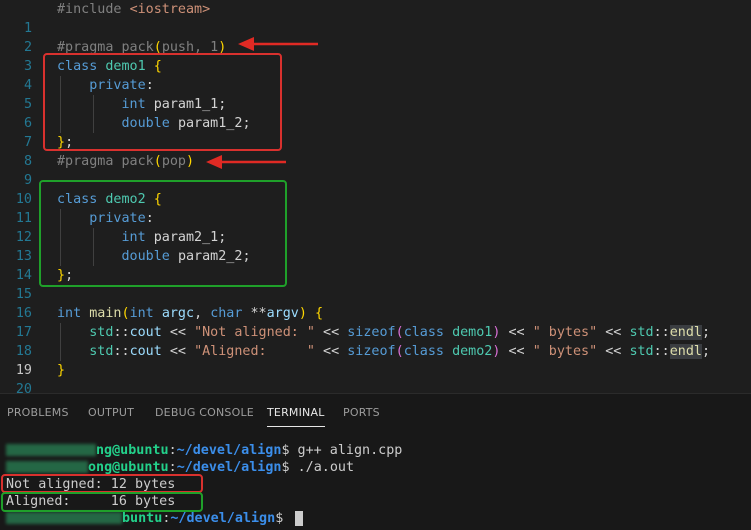  What do you see at coordinates (361, 412) in the screenshot?
I see `tab-ports: PORTS` at bounding box center [361, 412].